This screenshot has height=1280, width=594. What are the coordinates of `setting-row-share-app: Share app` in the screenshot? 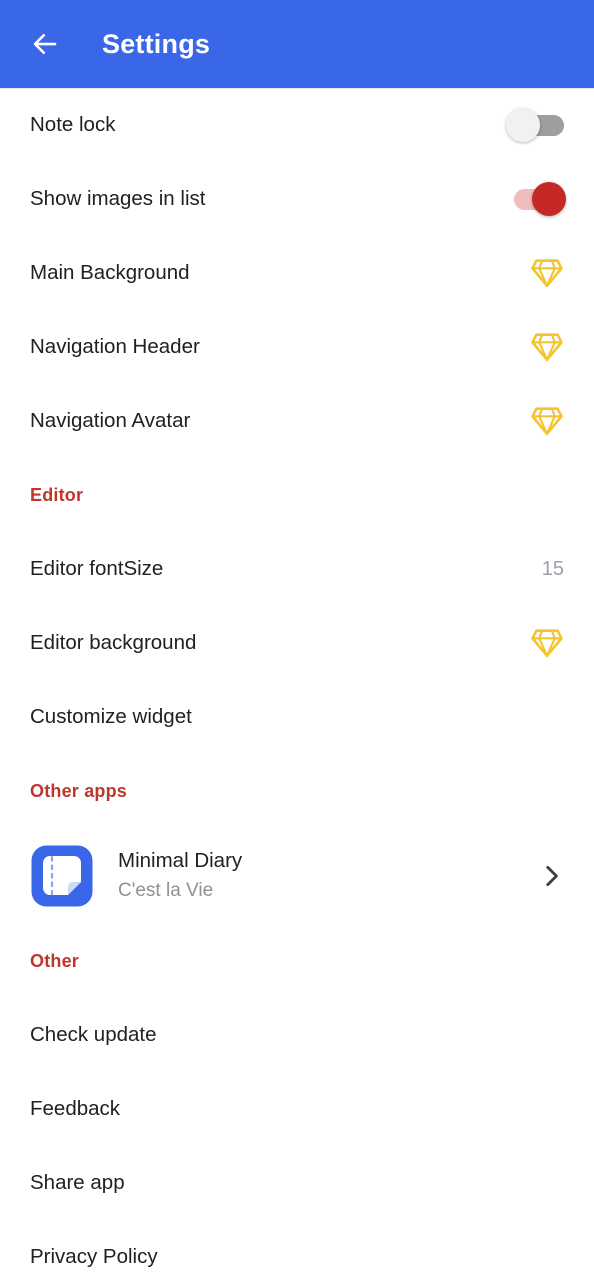 It's located at (297, 1183).